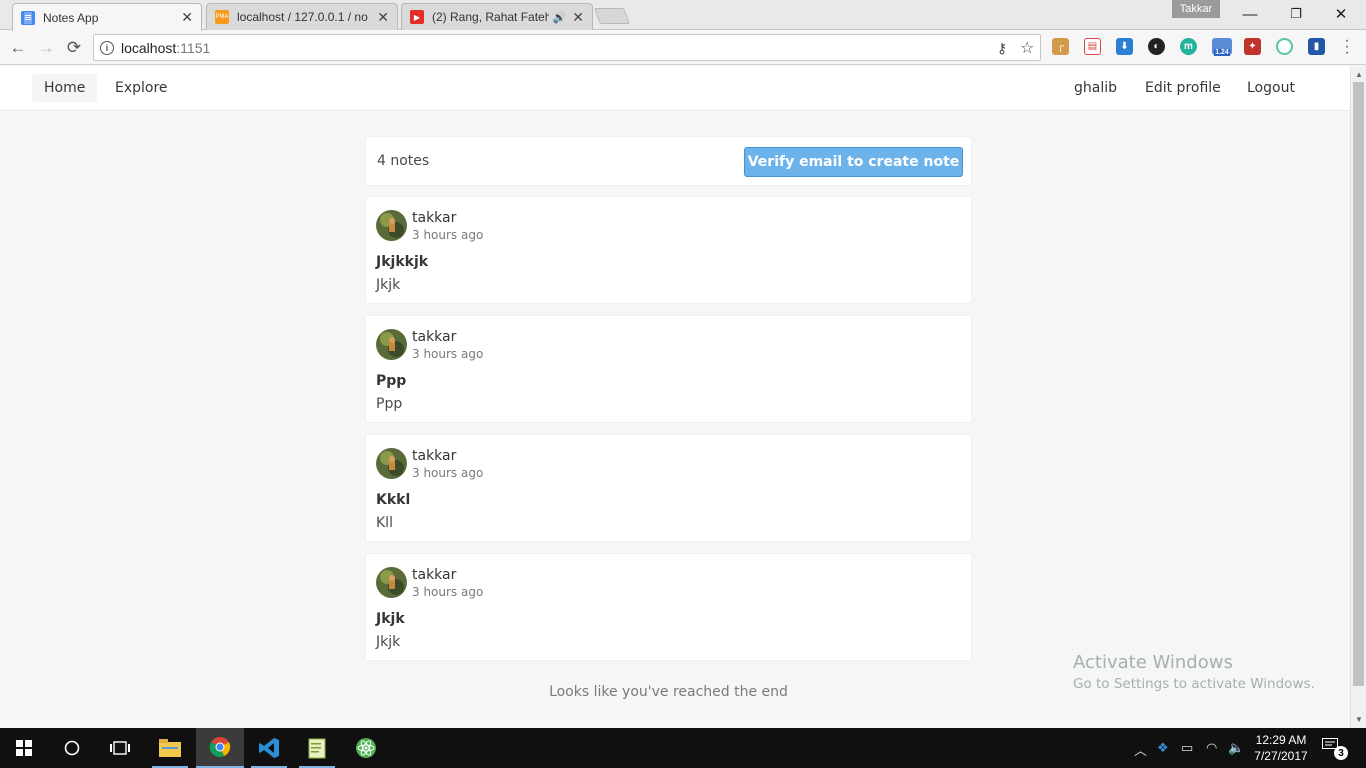 Image resolution: width=1366 pixels, height=768 pixels. I want to click on scroll-down-arrow-icon: ▼, so click(1358, 719).